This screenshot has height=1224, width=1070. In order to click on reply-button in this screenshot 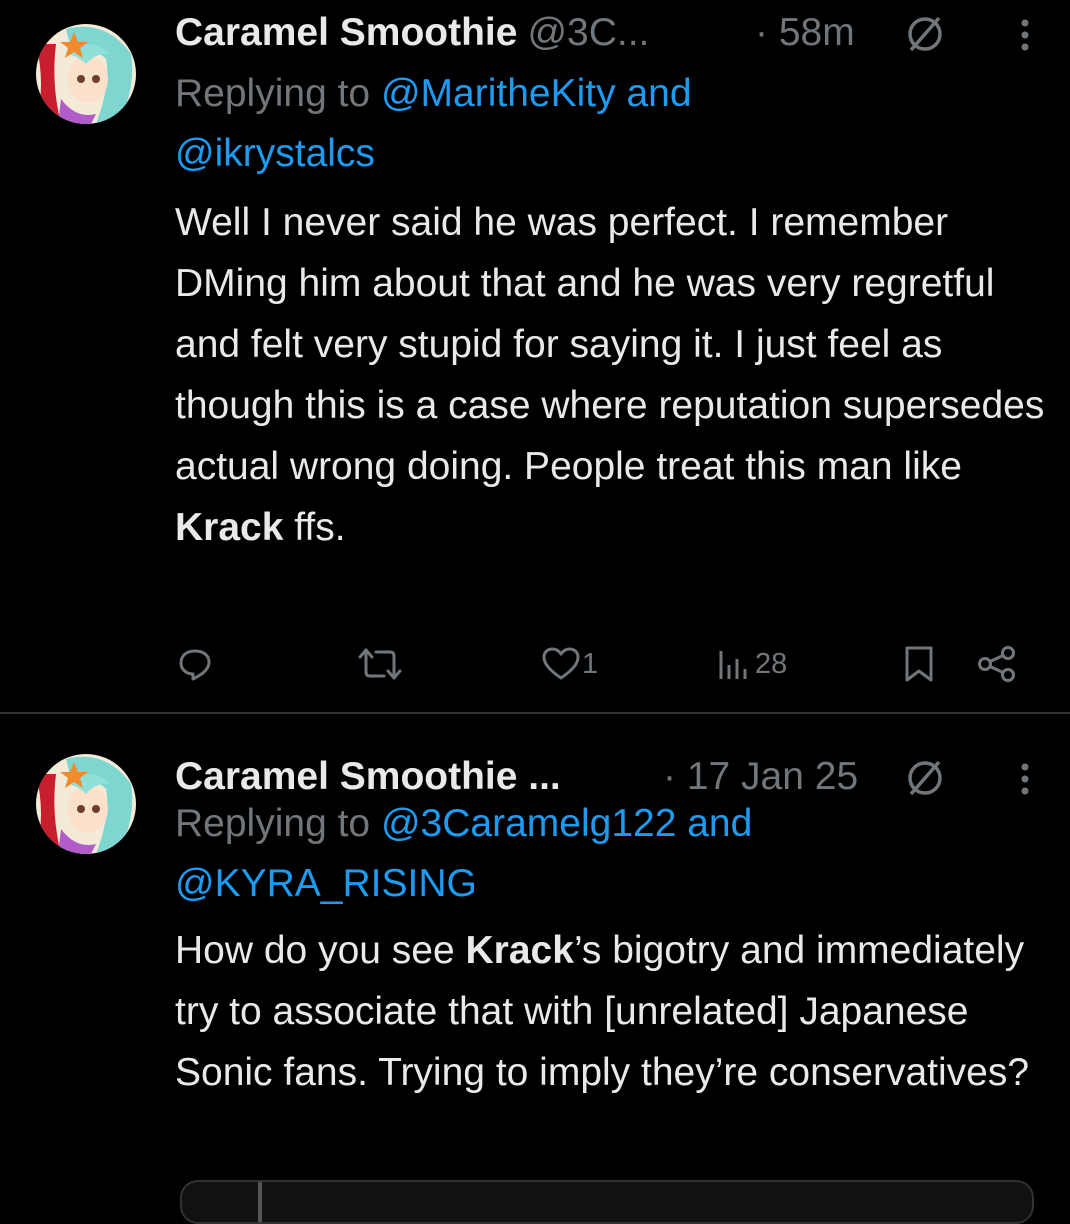, I will do `click(195, 664)`.